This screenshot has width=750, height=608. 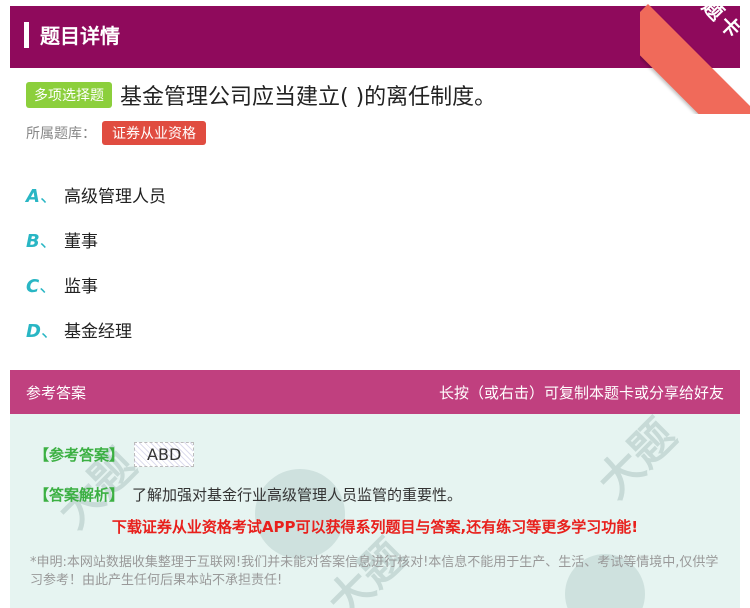 What do you see at coordinates (79, 455) in the screenshot?
I see `reference-answer-label: 【参考答案】` at bounding box center [79, 455].